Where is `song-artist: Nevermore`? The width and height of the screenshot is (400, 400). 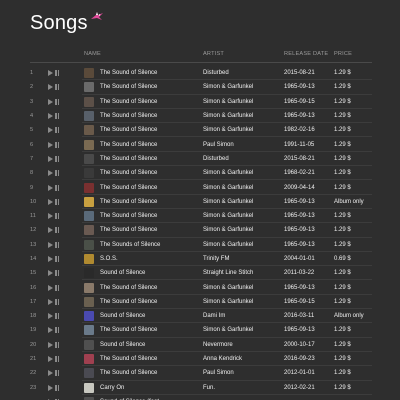
song-artist: Nevermore is located at coordinates (218, 345).